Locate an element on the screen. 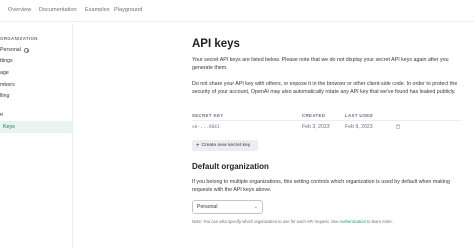  create-secret-key-label: Create new secret key is located at coordinates (226, 145).